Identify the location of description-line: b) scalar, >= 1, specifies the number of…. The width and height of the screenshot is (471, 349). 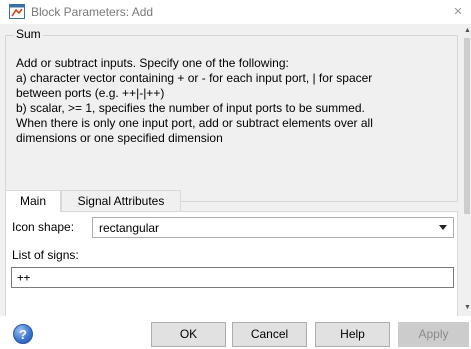
(190, 108).